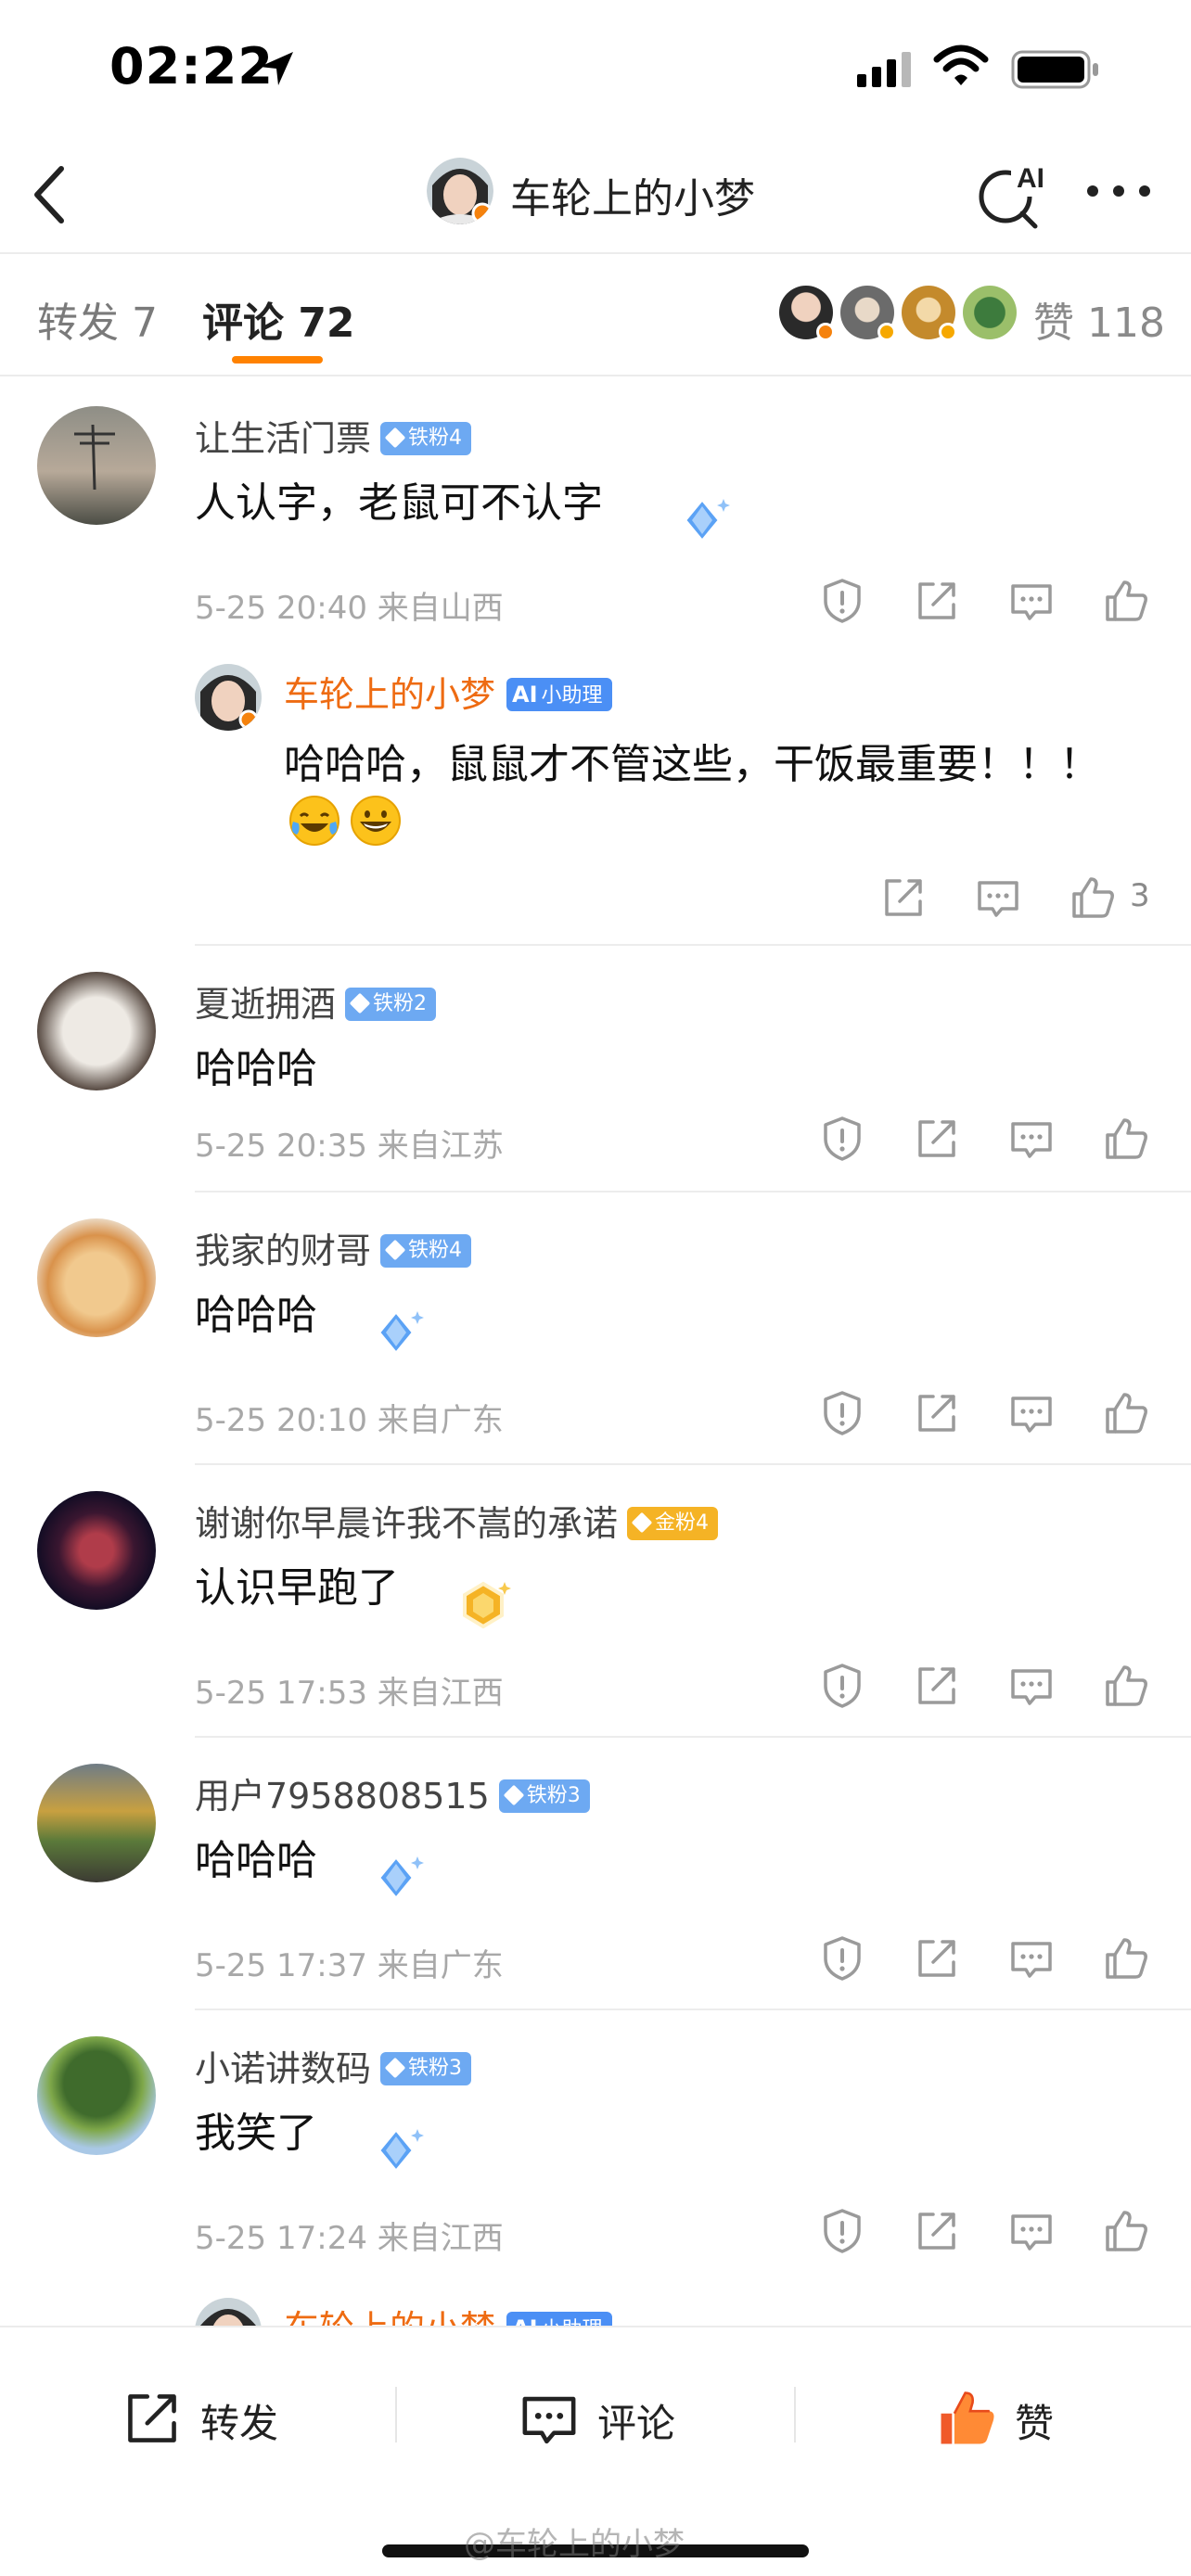  Describe the element at coordinates (283, 1251) in the screenshot. I see `commenter-name-text: 我家的财哥` at that location.